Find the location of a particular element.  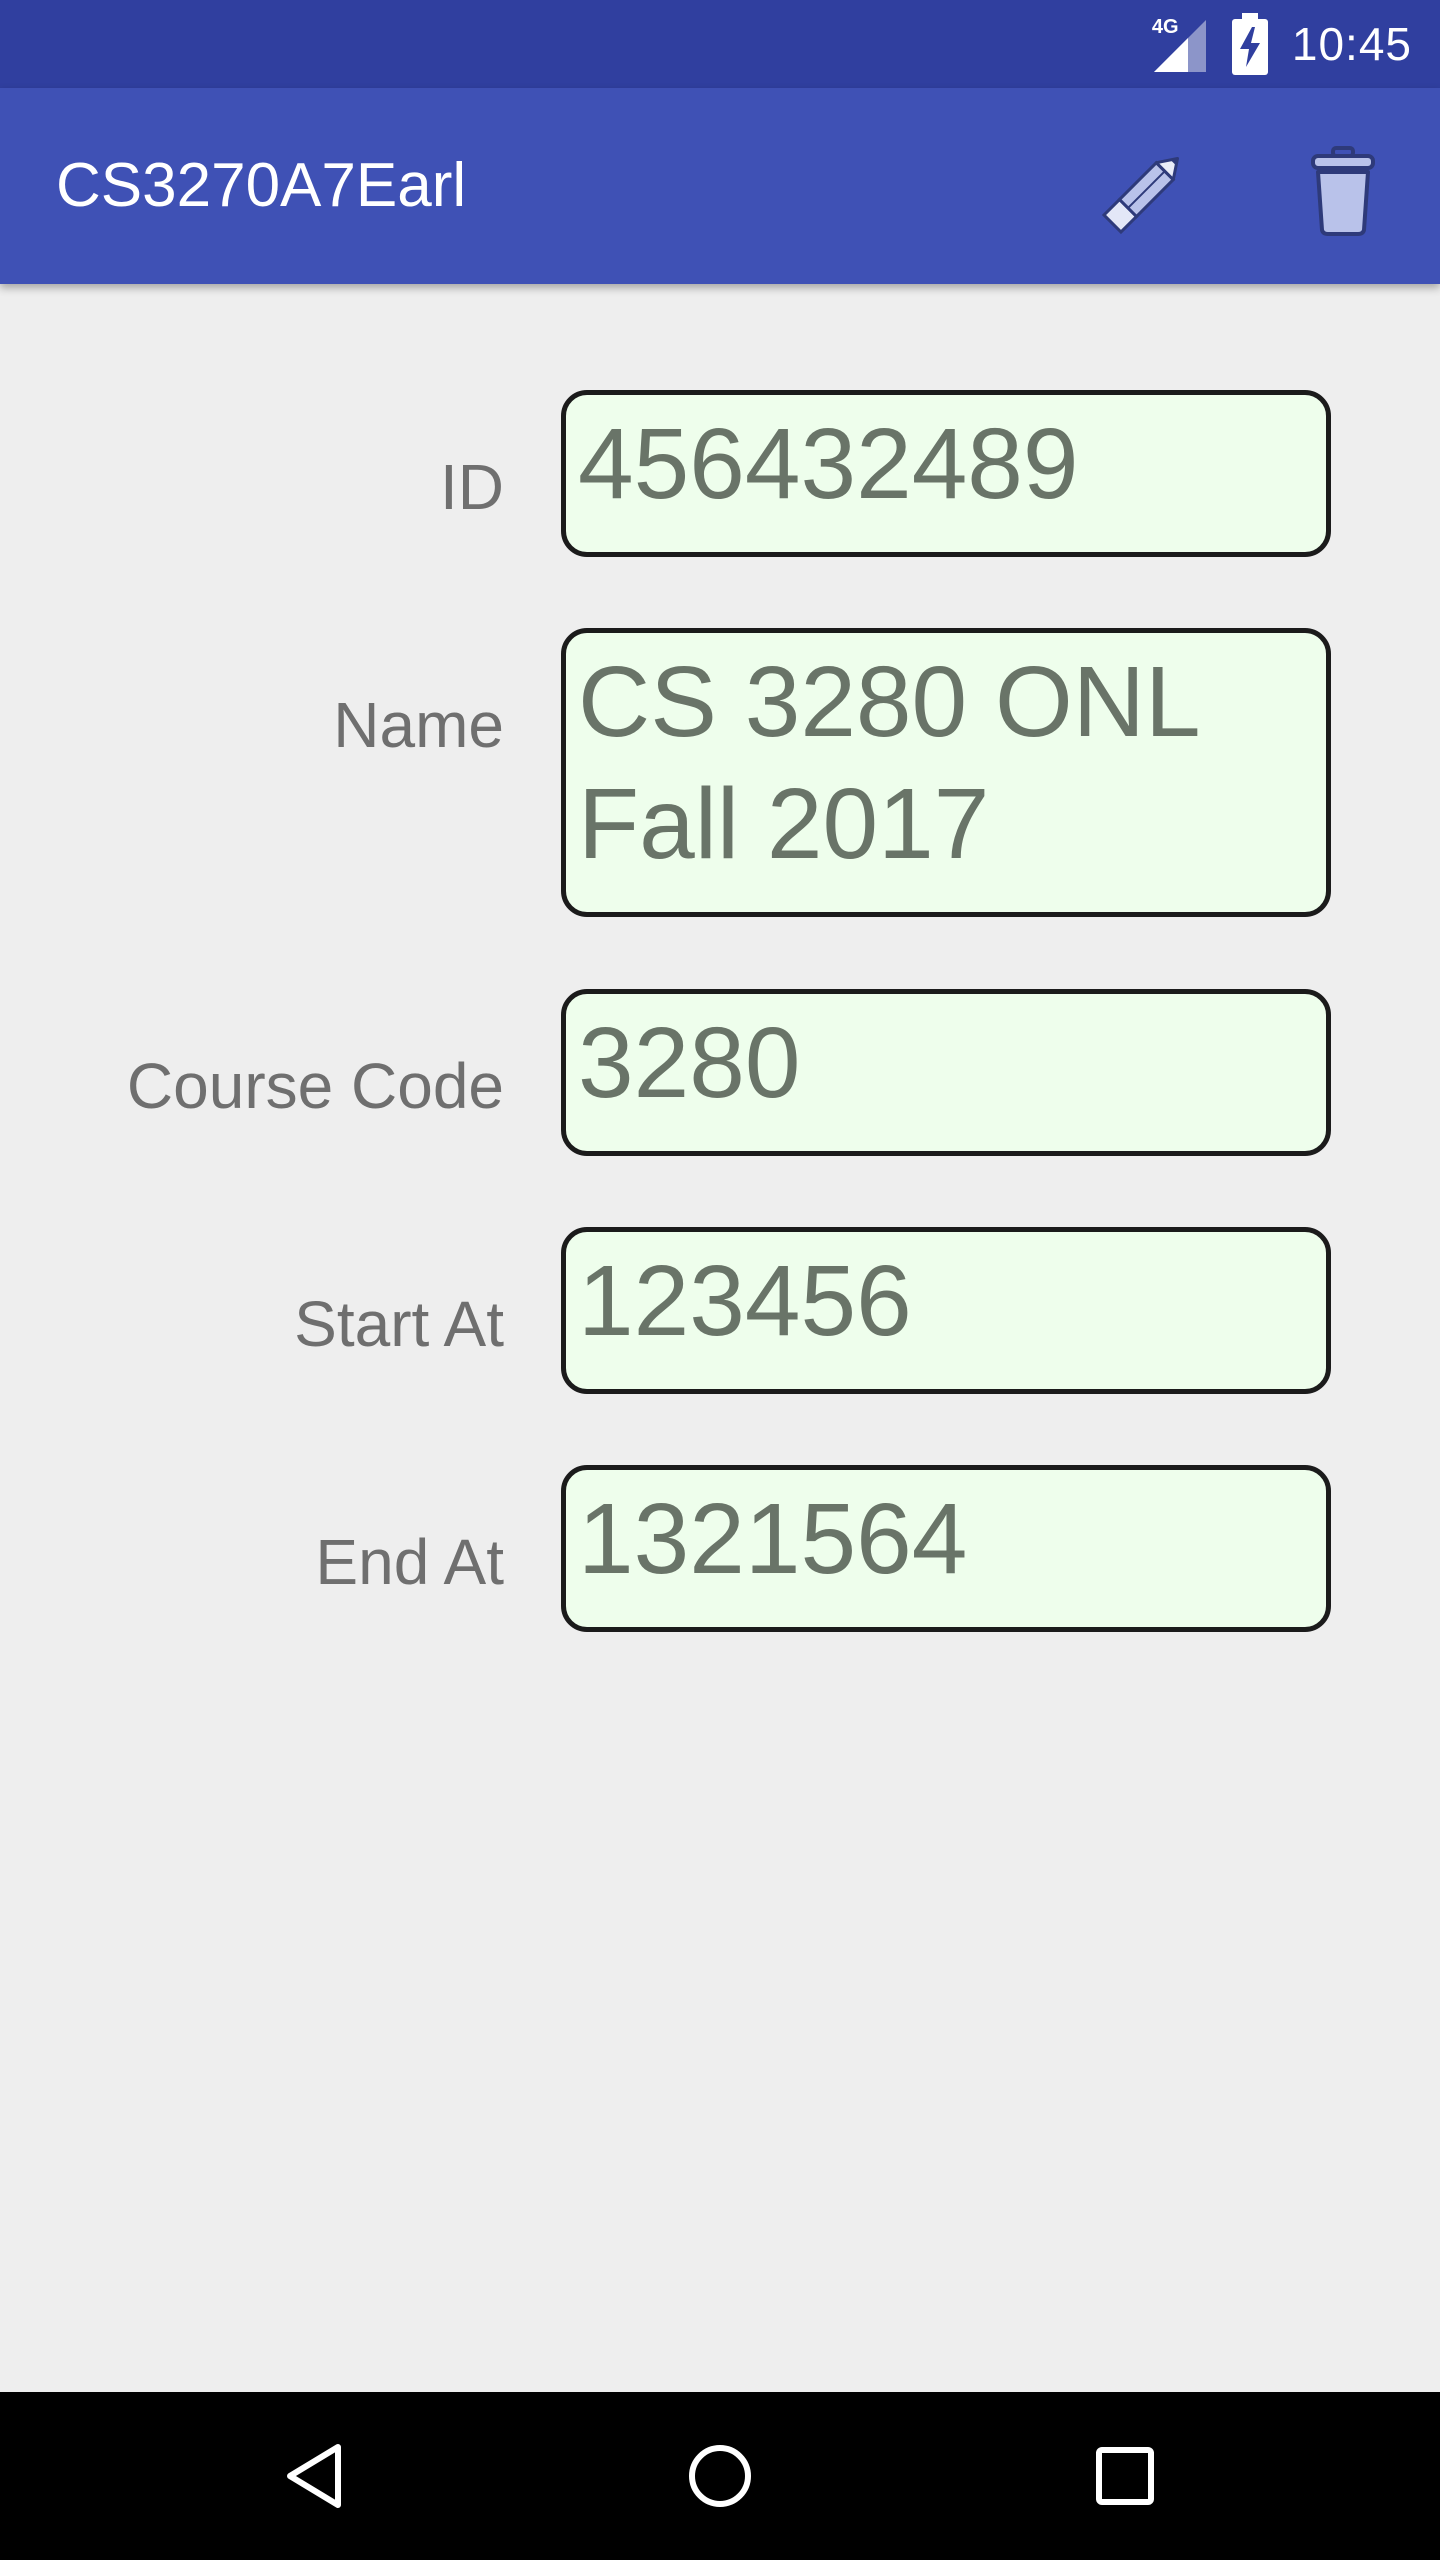

delete-button is located at coordinates (1343, 191).